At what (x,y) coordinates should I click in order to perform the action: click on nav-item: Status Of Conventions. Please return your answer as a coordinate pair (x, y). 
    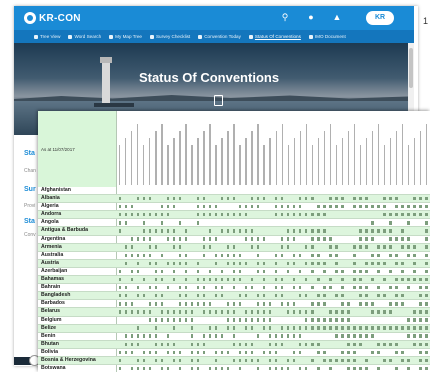
    Looking at the image, I should click on (274, 36).